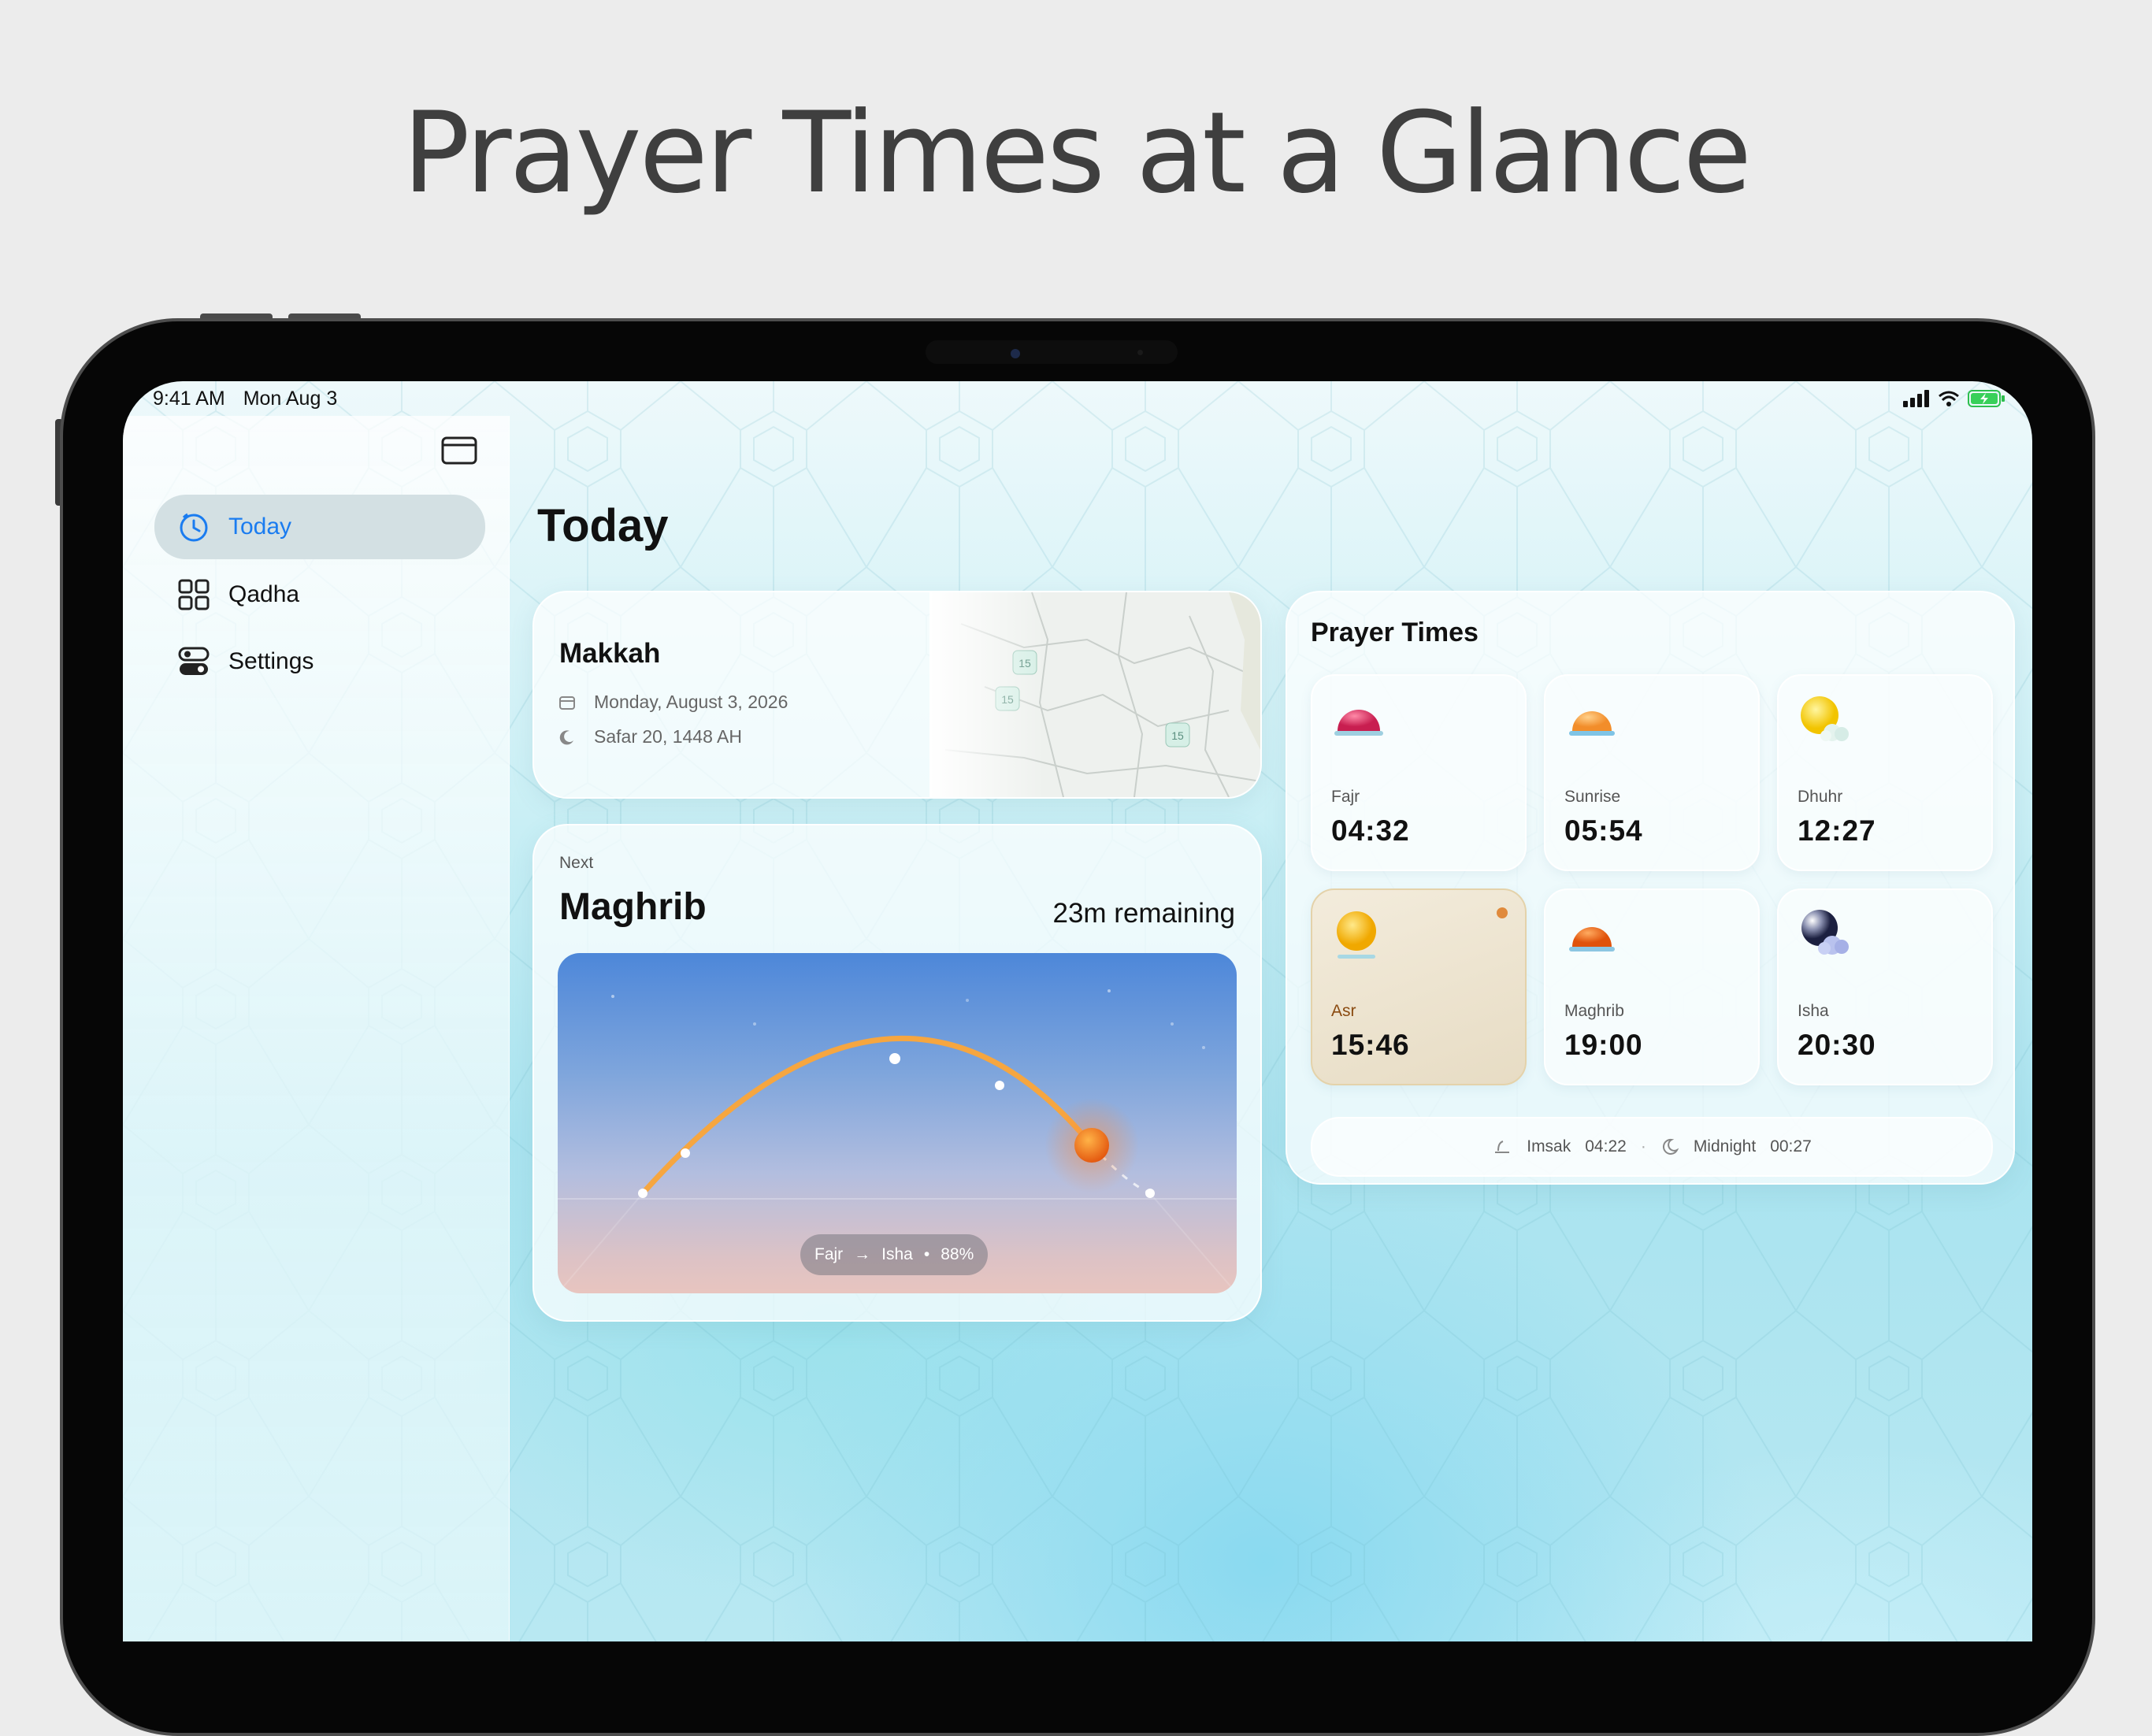 The image size is (2152, 1736). I want to click on status-date: Mon Aug 3, so click(290, 399).